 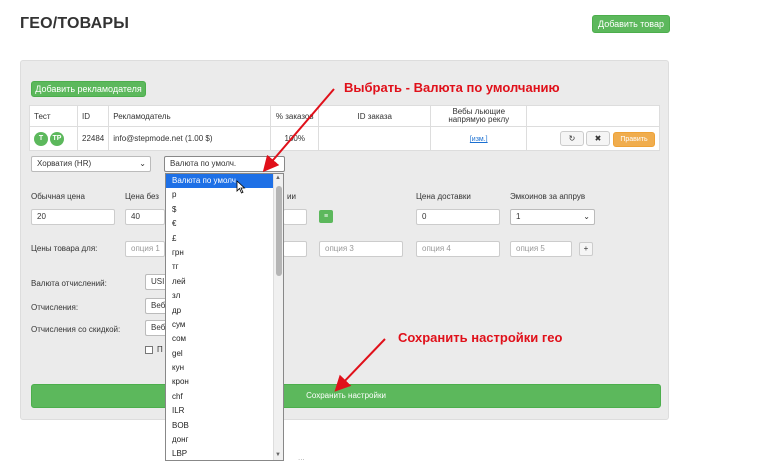 What do you see at coordinates (360, 365) in the screenshot?
I see `arrow-to-save` at bounding box center [360, 365].